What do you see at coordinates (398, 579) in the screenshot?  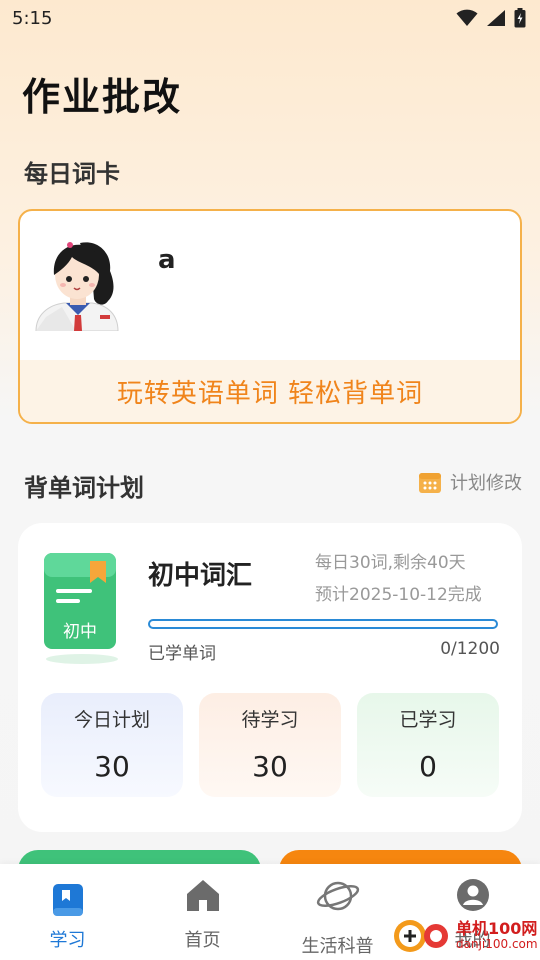 I see `plan-meta: 每日30词,剩余40天 预计2025-10-12完成` at bounding box center [398, 579].